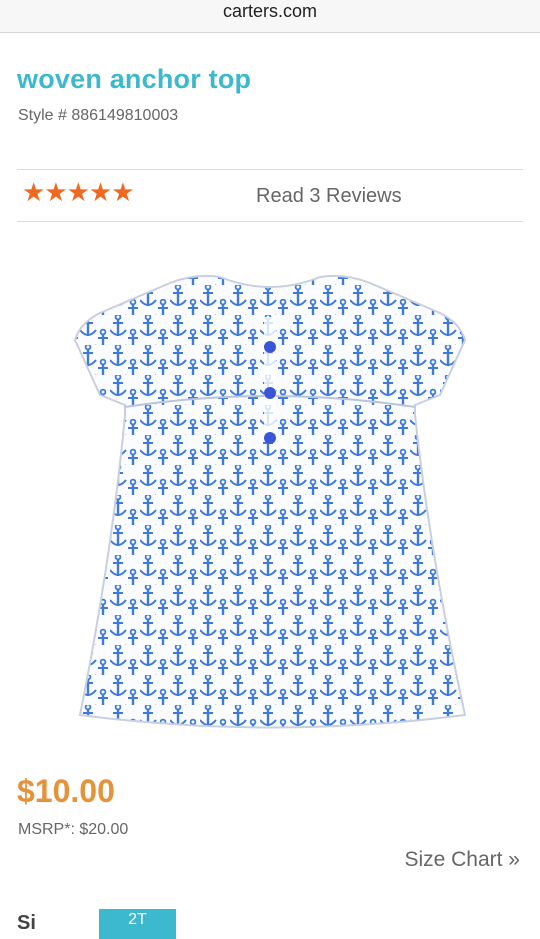 This screenshot has width=540, height=939. Describe the element at coordinates (270, 221) in the screenshot. I see `divider-bottom` at that location.